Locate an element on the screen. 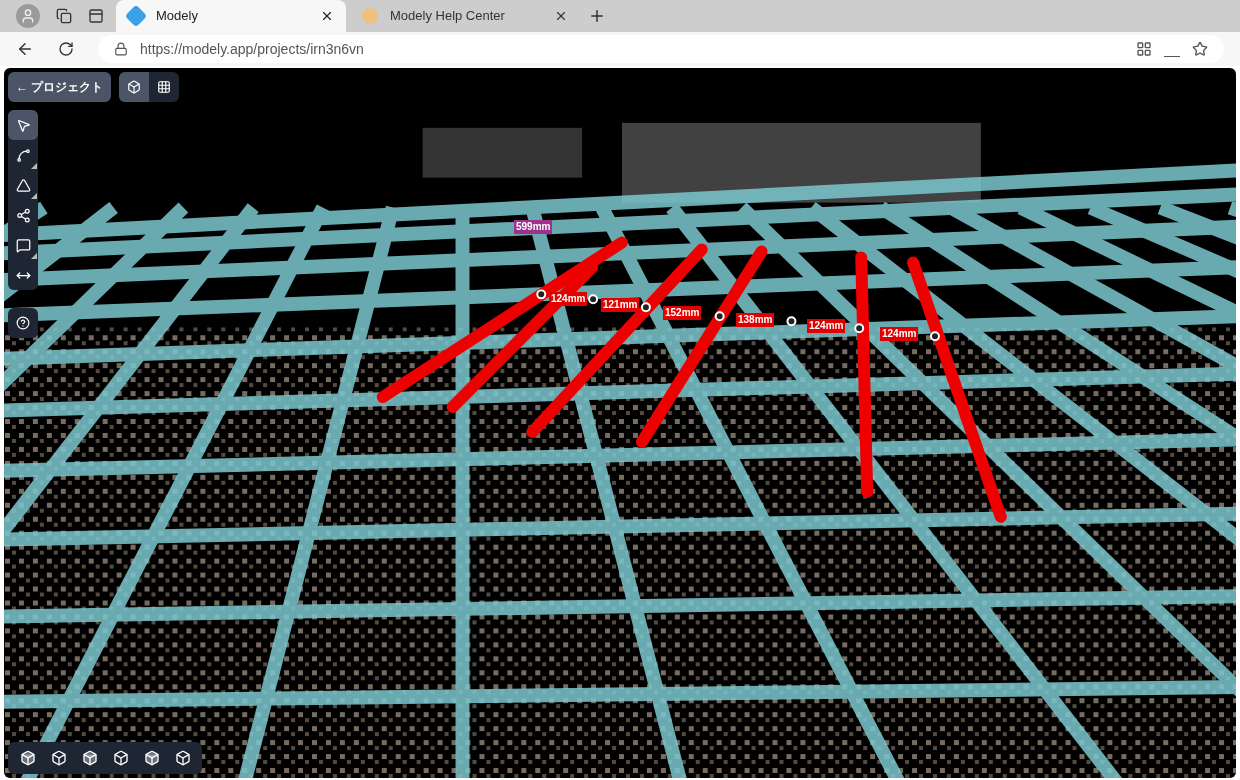 Image resolution: width=1240 pixels, height=780 pixels. browser-tab: Modely Help Center is located at coordinates (465, 16).